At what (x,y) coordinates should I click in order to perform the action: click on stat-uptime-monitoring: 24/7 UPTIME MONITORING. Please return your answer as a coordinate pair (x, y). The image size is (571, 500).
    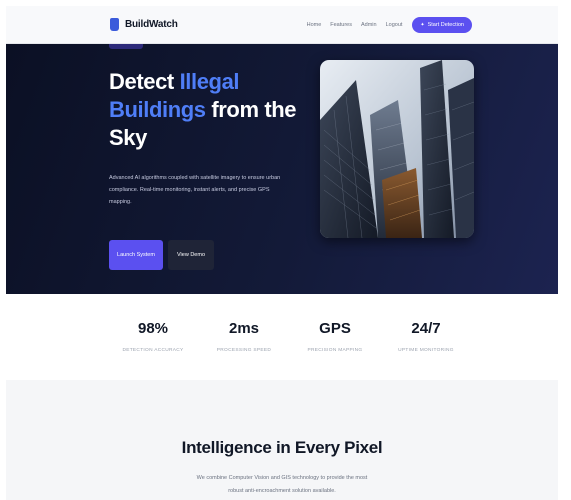
    Looking at the image, I should click on (426, 336).